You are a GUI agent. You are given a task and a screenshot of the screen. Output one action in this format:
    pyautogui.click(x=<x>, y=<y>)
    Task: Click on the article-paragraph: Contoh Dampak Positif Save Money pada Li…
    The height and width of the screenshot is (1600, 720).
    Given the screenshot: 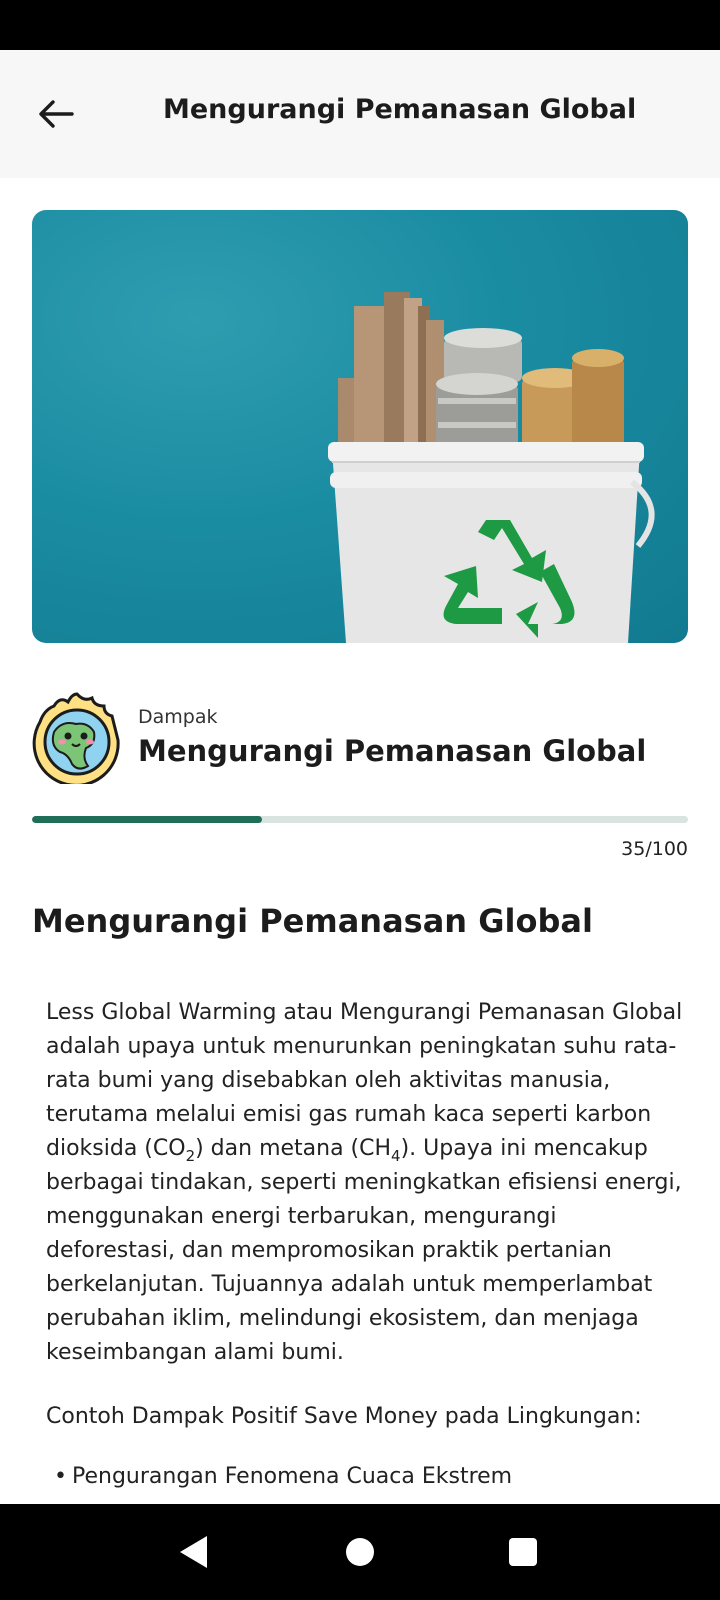 What is the action you would take?
    pyautogui.click(x=344, y=1416)
    